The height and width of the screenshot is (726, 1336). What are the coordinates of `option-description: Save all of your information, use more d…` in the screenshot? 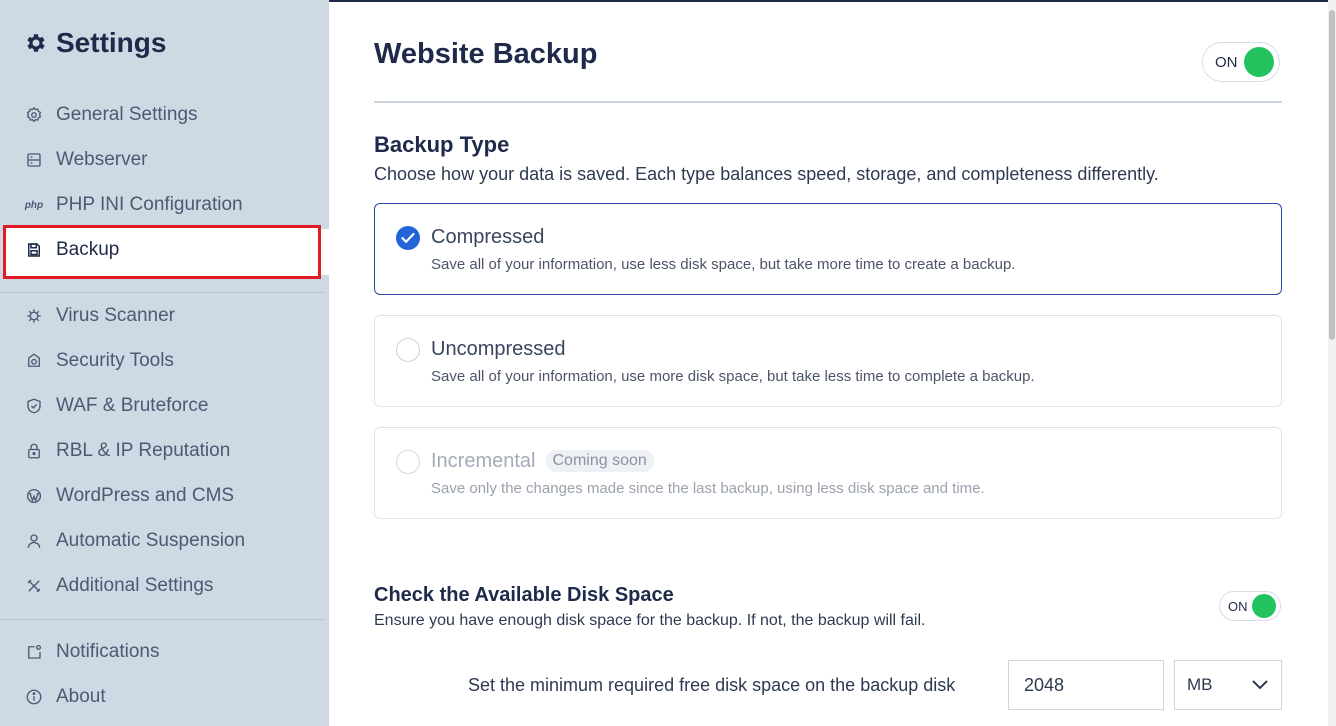 It's located at (733, 376).